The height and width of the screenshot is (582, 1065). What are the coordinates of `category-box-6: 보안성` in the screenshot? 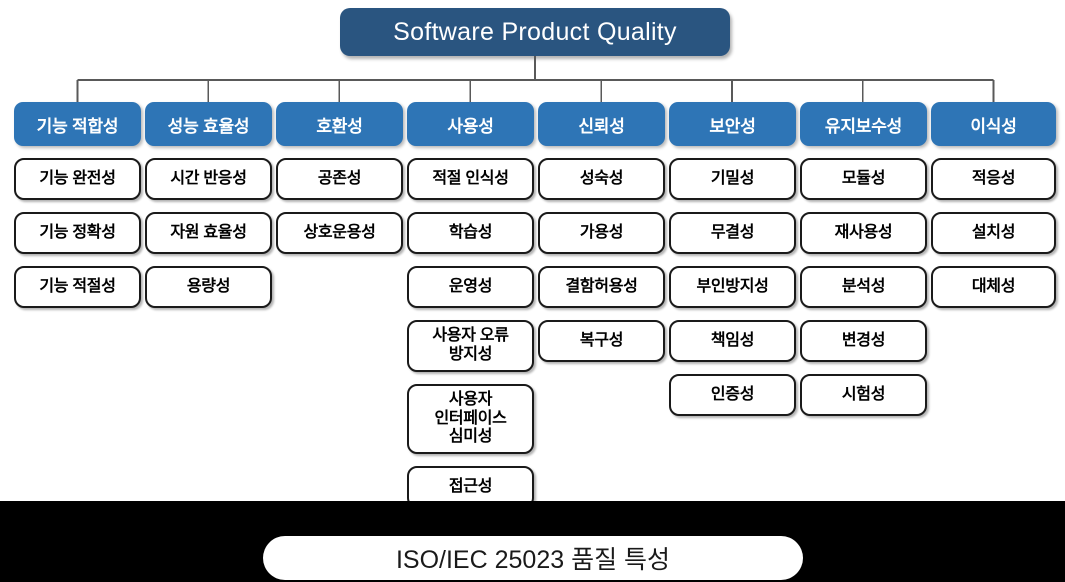 It's located at (732, 124).